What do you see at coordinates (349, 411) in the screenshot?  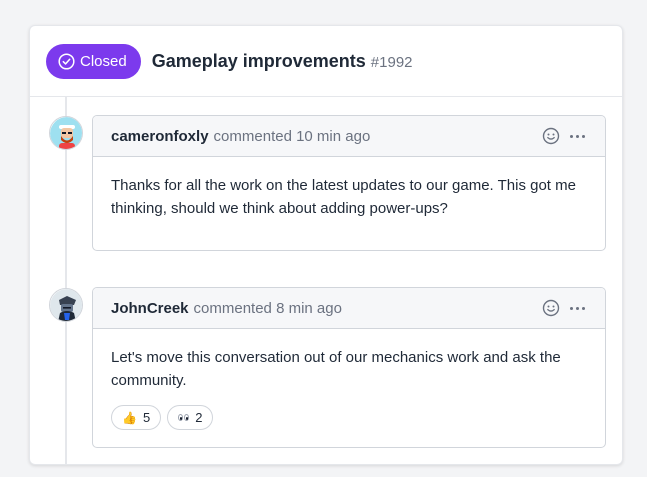 I see `reactions: 👍 5 2` at bounding box center [349, 411].